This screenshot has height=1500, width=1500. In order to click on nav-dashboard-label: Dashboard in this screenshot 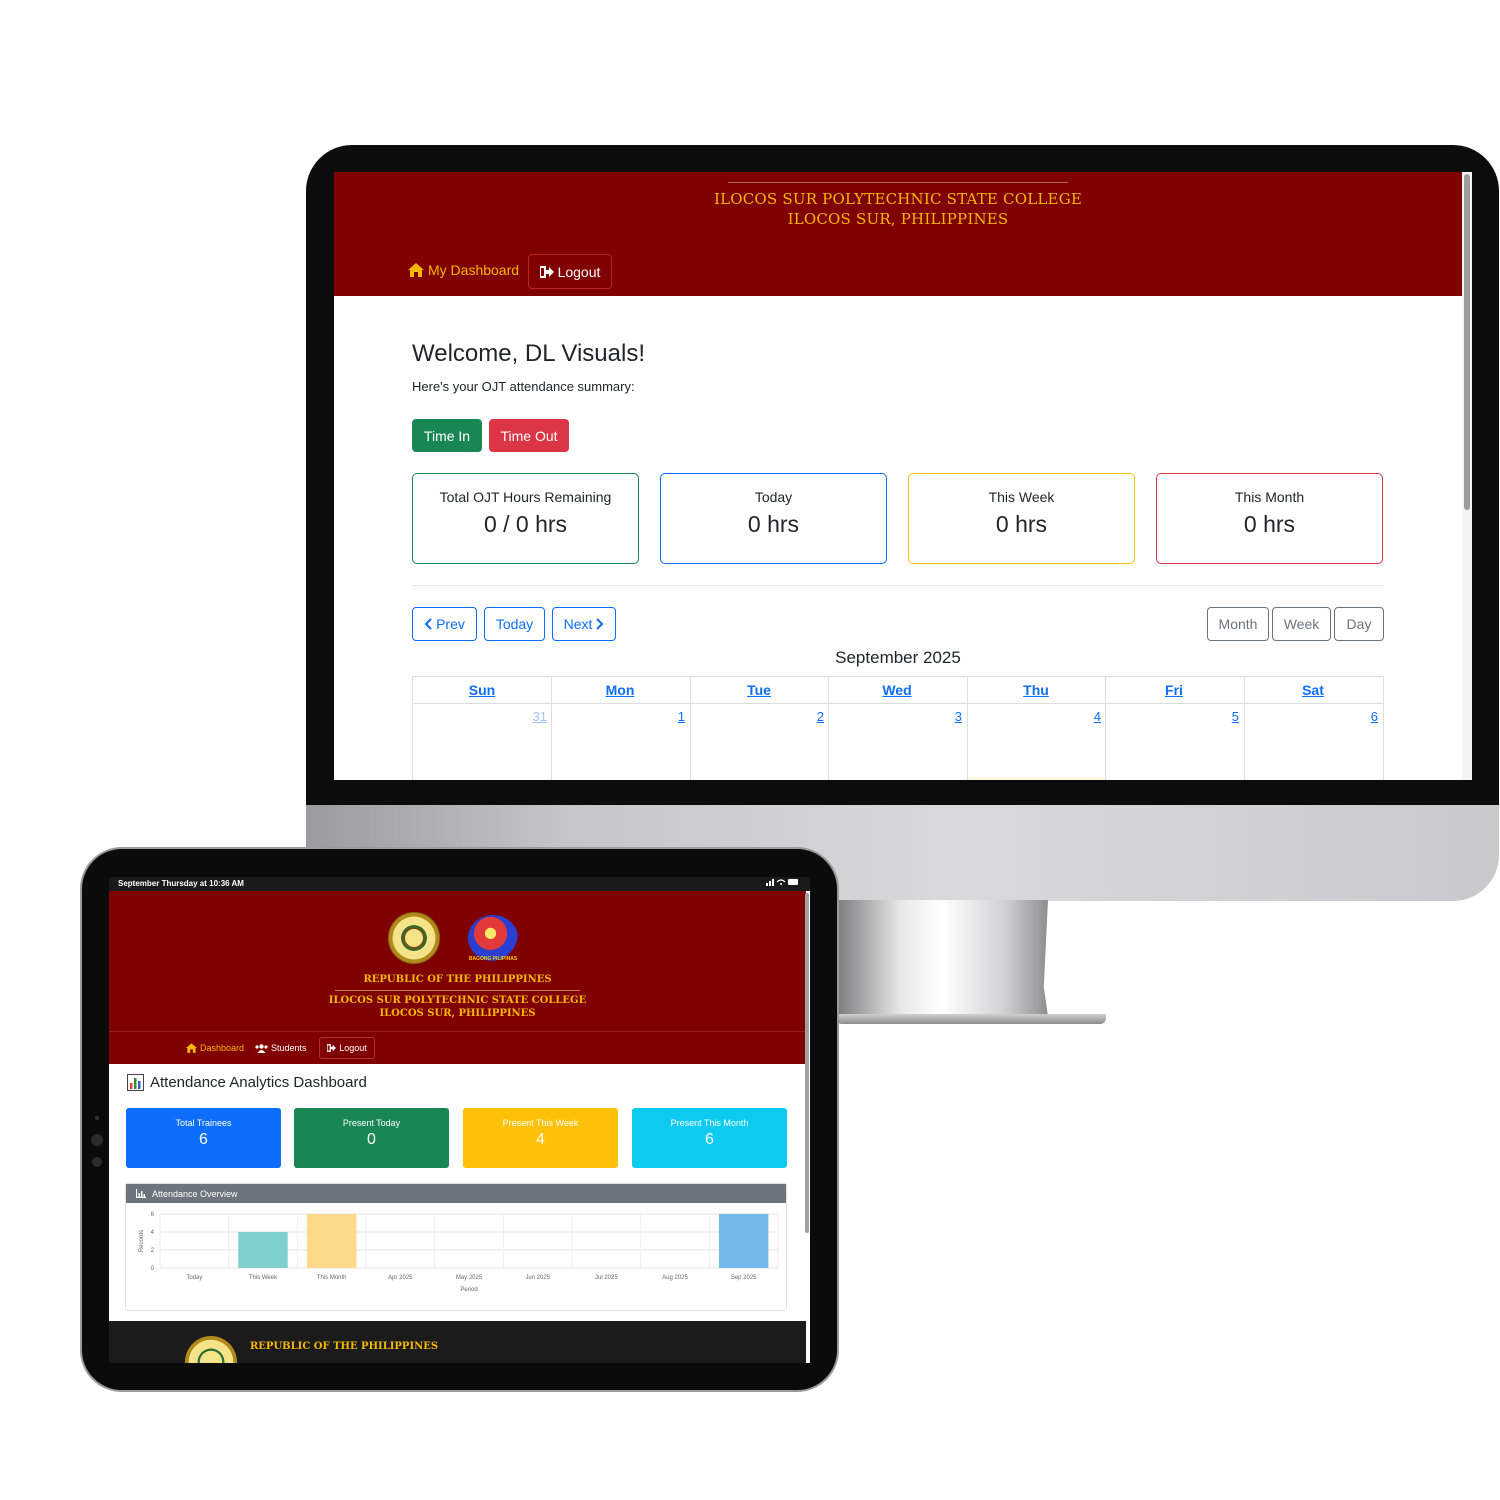, I will do `click(222, 1048)`.